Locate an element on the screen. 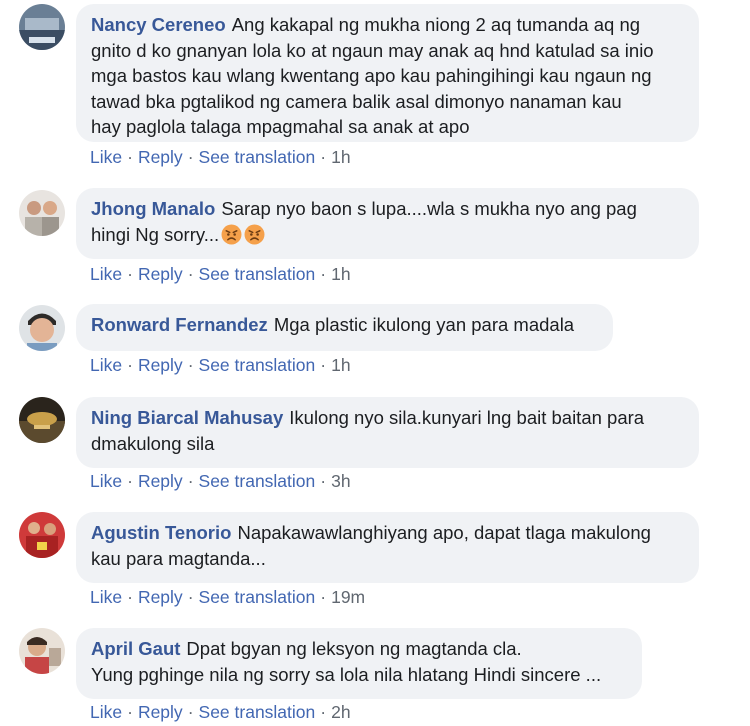  comment-author: Ronward Fernandez is located at coordinates (179, 324).